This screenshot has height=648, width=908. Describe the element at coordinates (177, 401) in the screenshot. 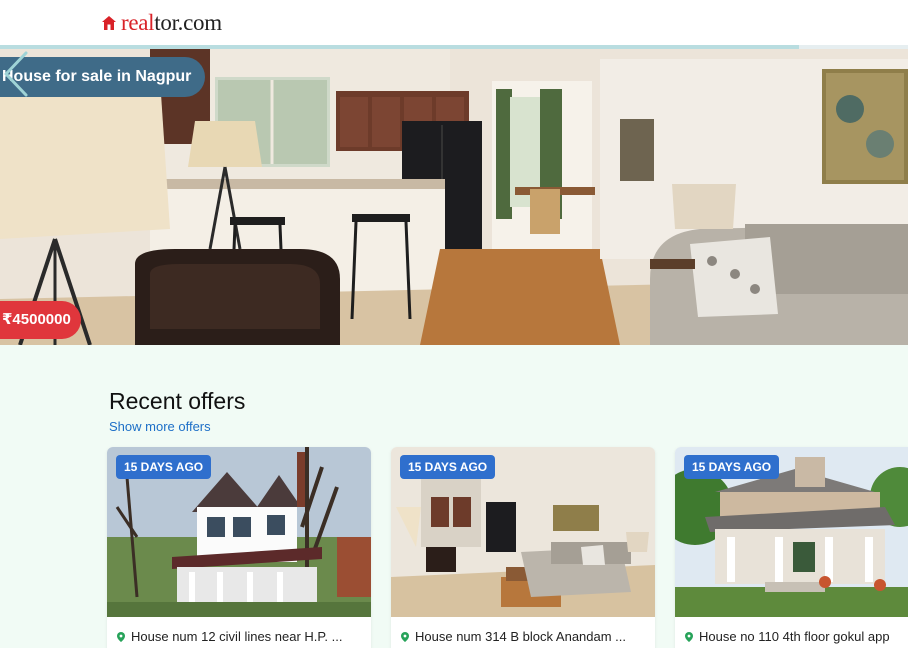

I see `recent-offers-heading: Recent offers` at that location.